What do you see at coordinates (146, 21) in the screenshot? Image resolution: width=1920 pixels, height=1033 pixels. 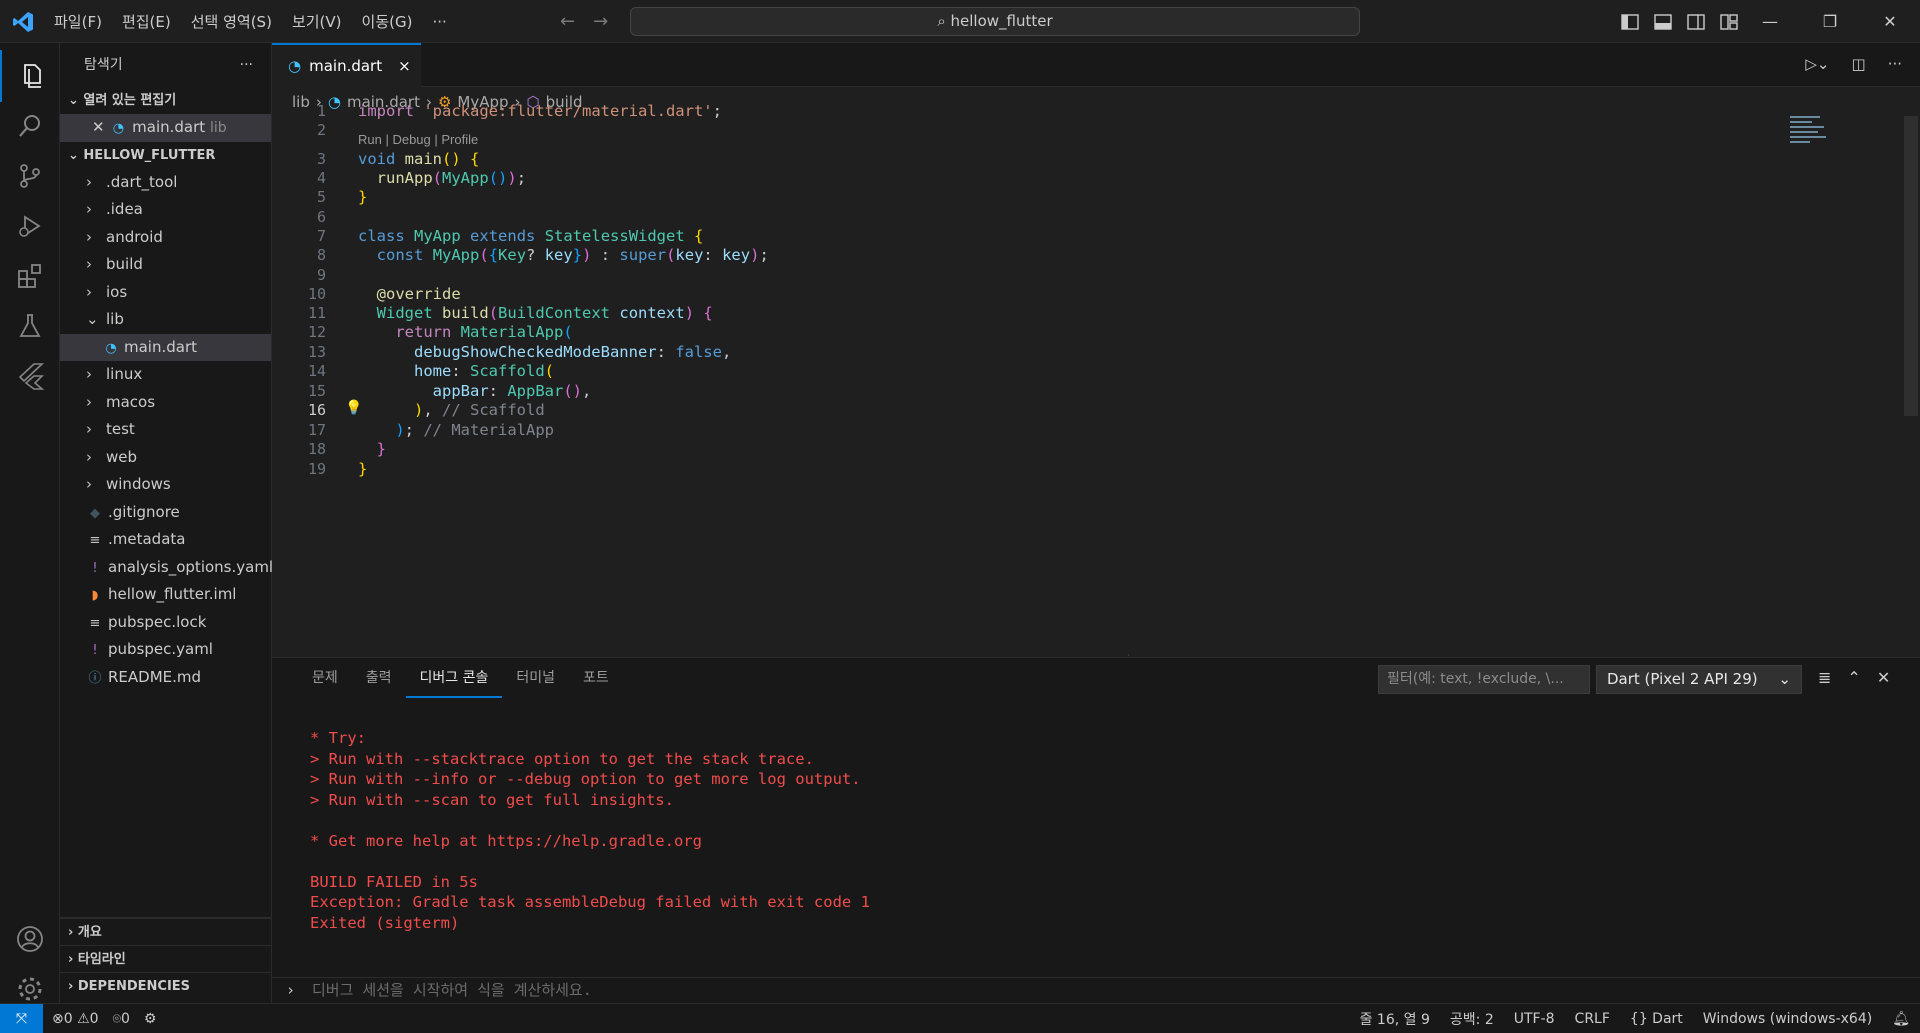 I see `menu-edit: 편집(E)` at bounding box center [146, 21].